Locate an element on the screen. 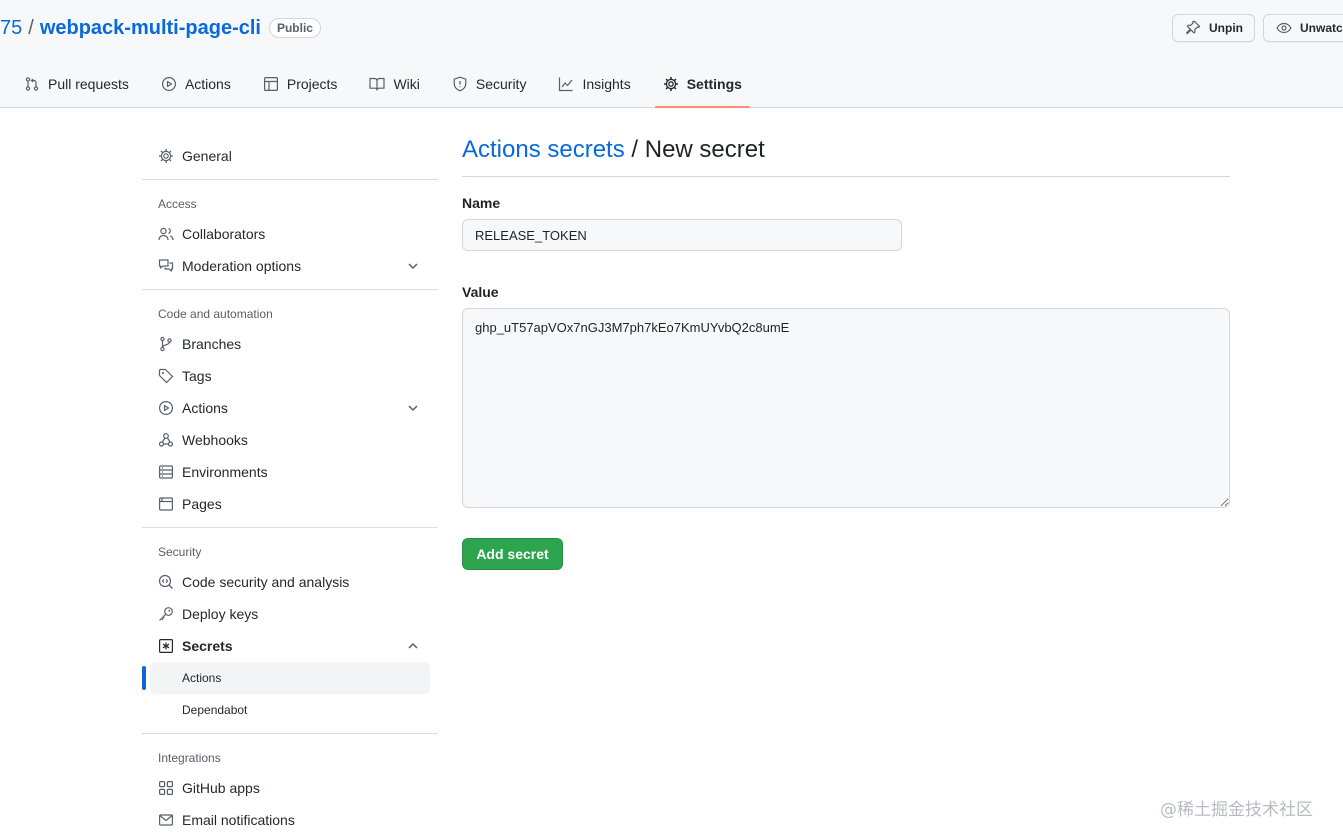 The height and width of the screenshot is (839, 1343). name-field-label: Name is located at coordinates (481, 203).